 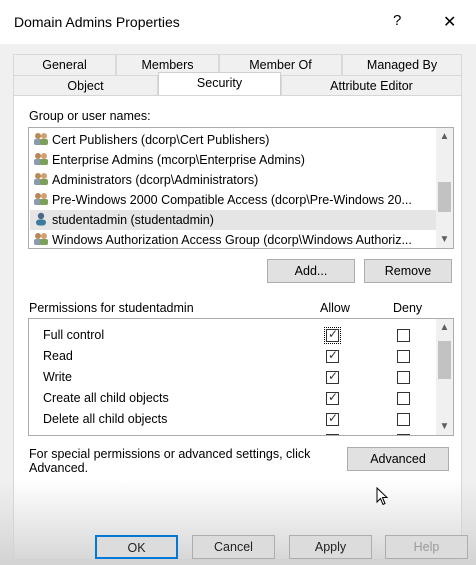 I want to click on tab-label: General, so click(x=64, y=65).